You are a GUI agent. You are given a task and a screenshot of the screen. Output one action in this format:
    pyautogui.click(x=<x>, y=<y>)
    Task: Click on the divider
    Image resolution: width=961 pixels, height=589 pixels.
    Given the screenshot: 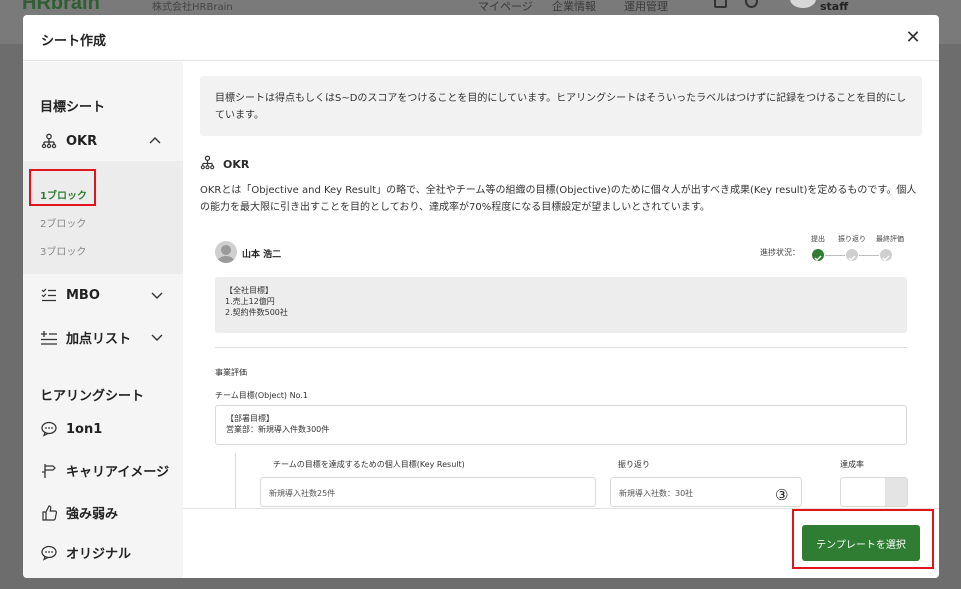 What is the action you would take?
    pyautogui.click(x=561, y=347)
    